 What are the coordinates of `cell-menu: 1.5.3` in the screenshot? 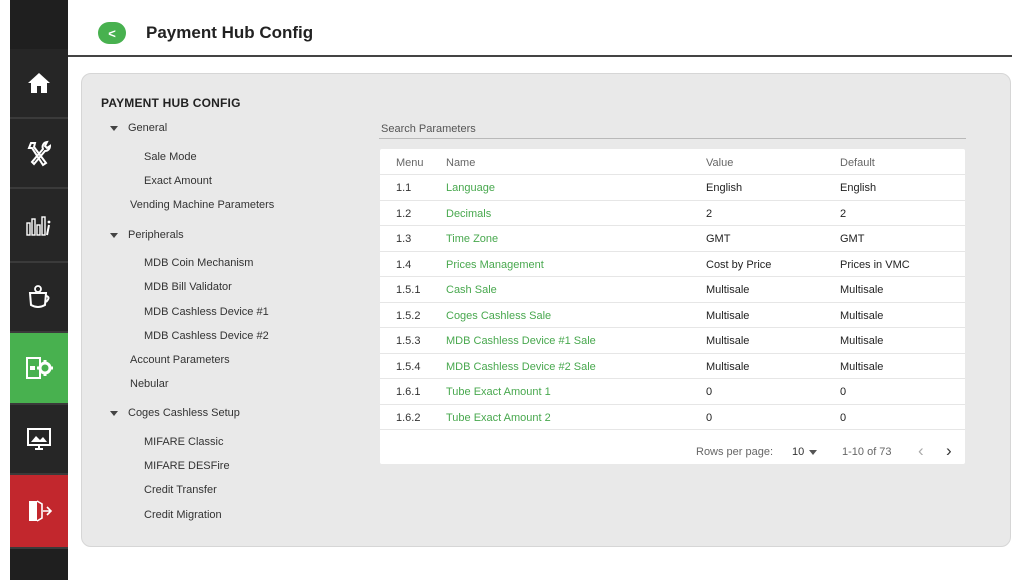 It's located at (408, 341).